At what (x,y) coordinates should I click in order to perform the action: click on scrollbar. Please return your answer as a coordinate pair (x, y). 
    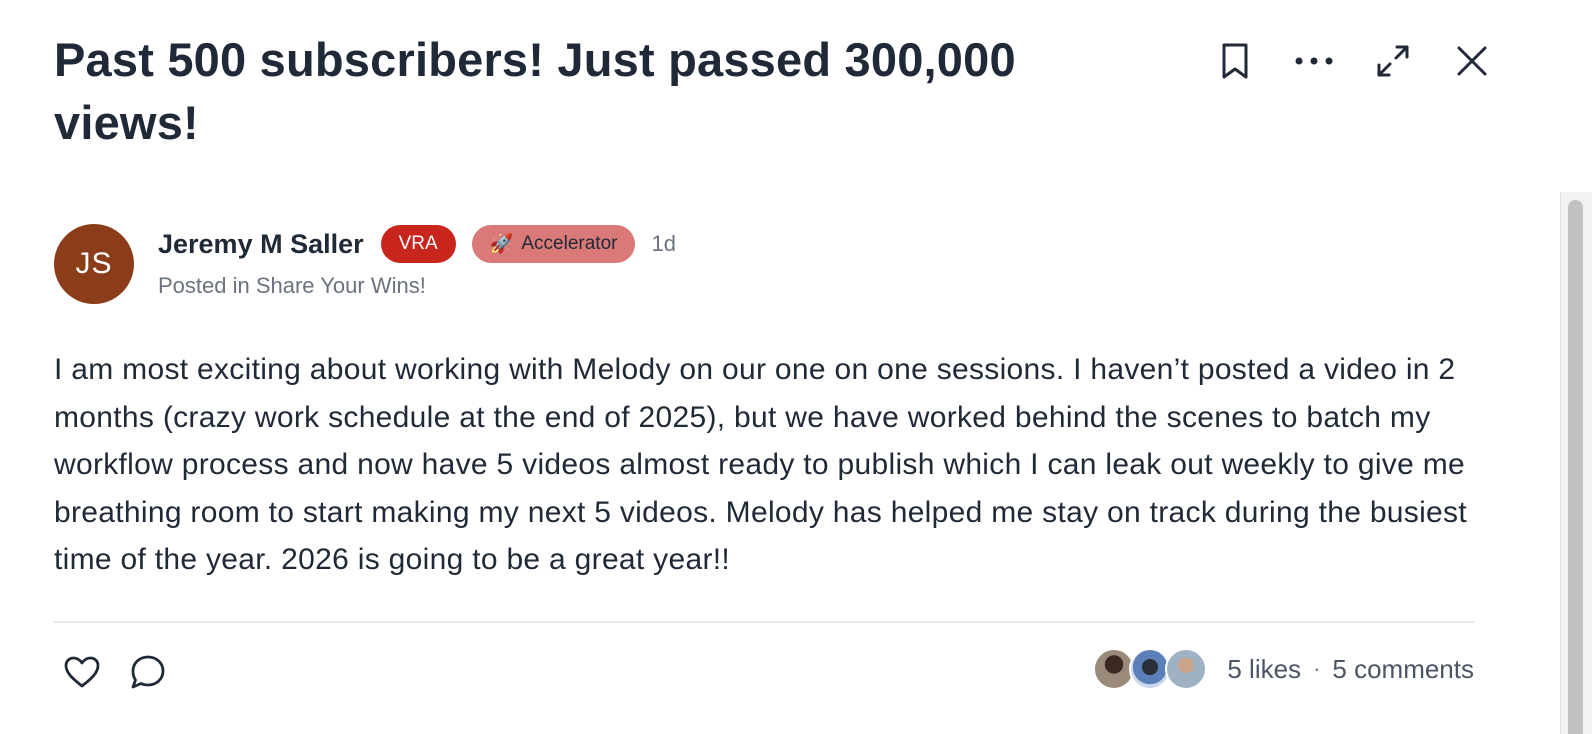
    Looking at the image, I should click on (1576, 463).